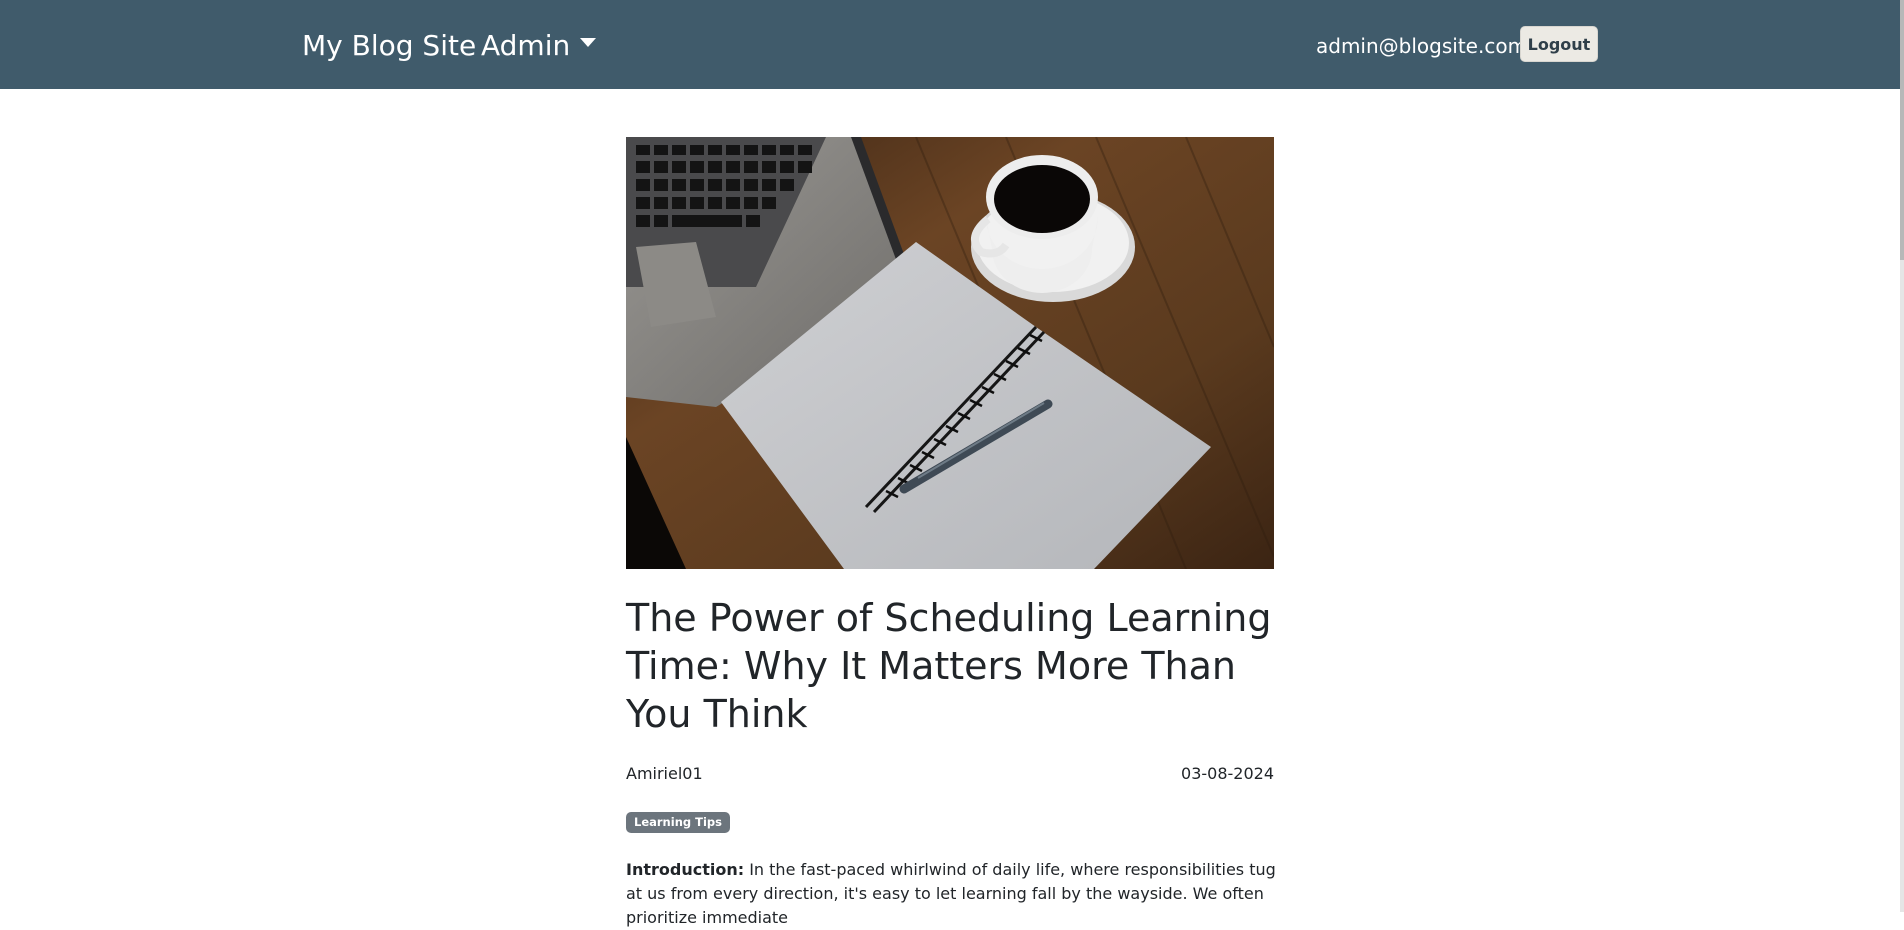 This screenshot has width=1904, height=930. Describe the element at coordinates (664, 773) in the screenshot. I see `post-author: Amiriel01` at that location.